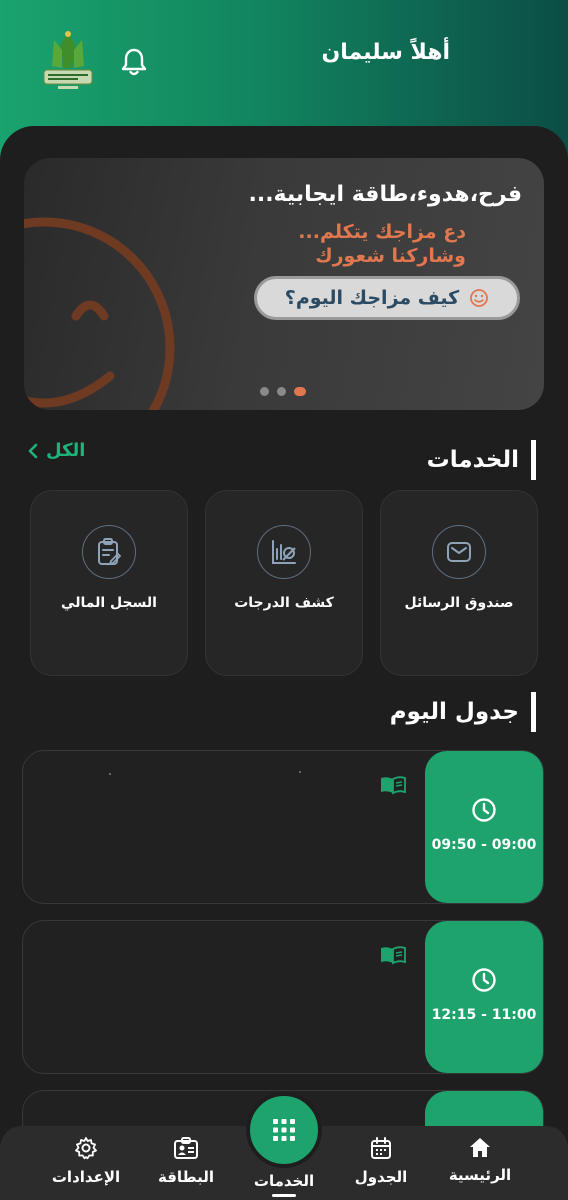 The height and width of the screenshot is (1200, 568). Describe the element at coordinates (283, 997) in the screenshot. I see `schedule-class-card: 12:15 - 11:00` at that location.